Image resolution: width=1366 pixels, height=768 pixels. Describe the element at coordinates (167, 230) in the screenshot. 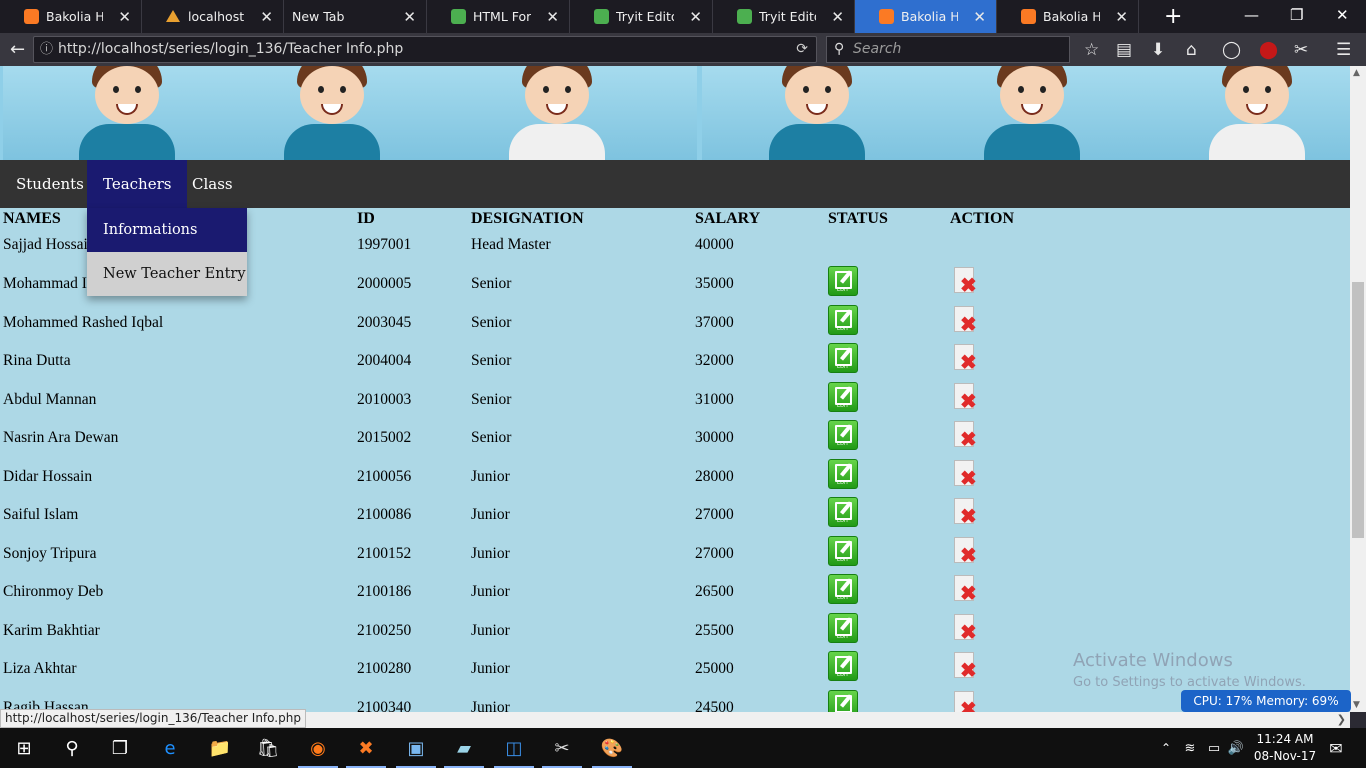

I see `dropdown-informations: Informations` at that location.